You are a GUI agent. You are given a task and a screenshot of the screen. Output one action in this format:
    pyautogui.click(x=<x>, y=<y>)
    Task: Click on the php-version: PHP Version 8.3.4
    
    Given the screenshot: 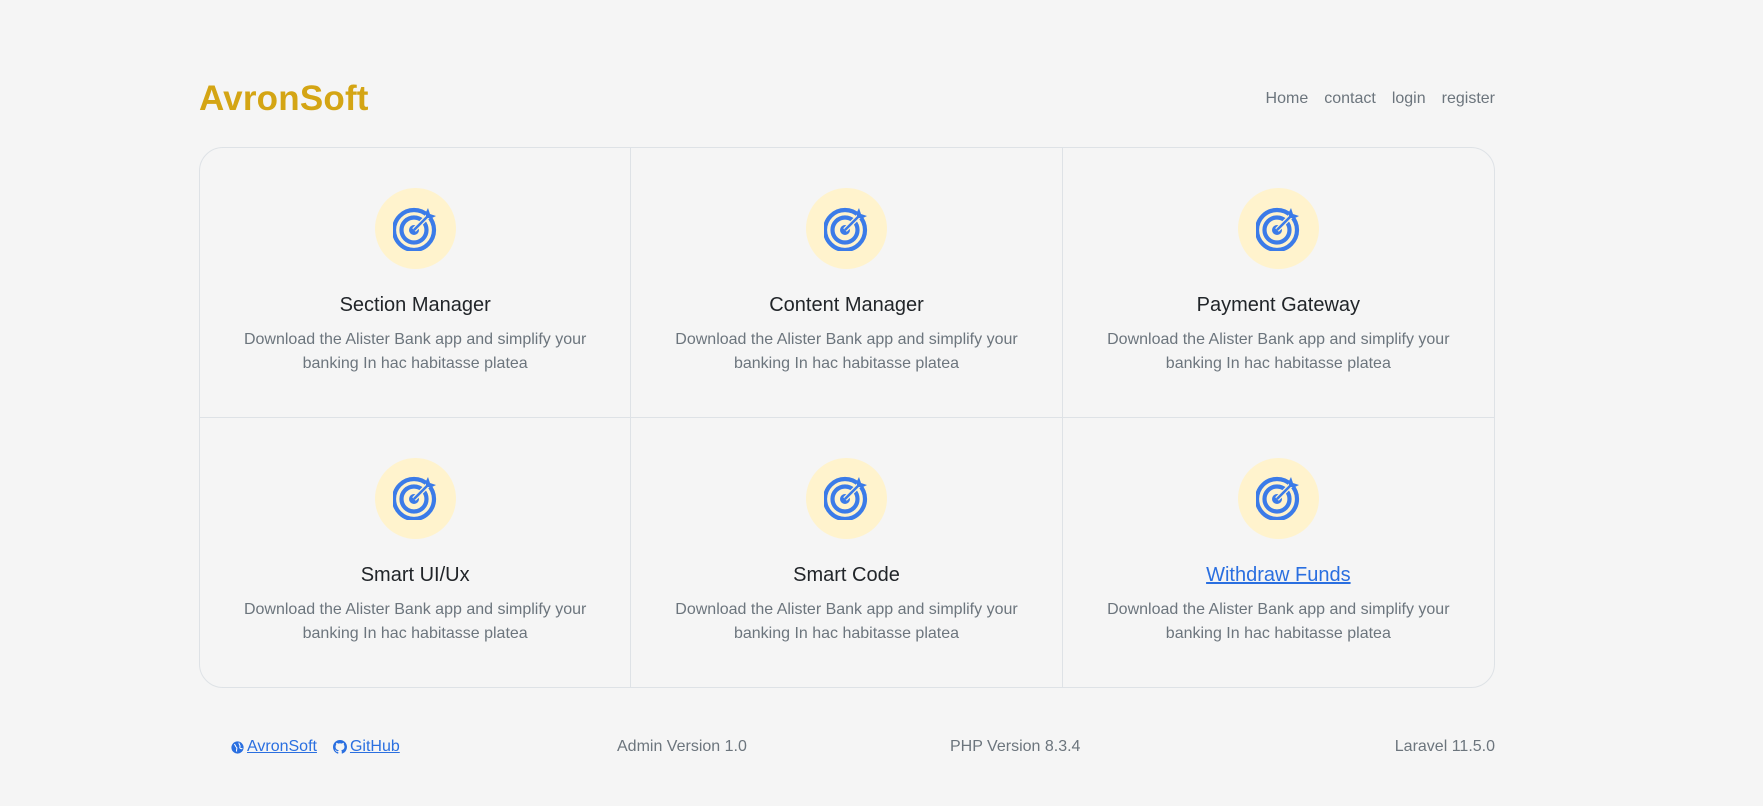 What is the action you would take?
    pyautogui.click(x=1015, y=746)
    